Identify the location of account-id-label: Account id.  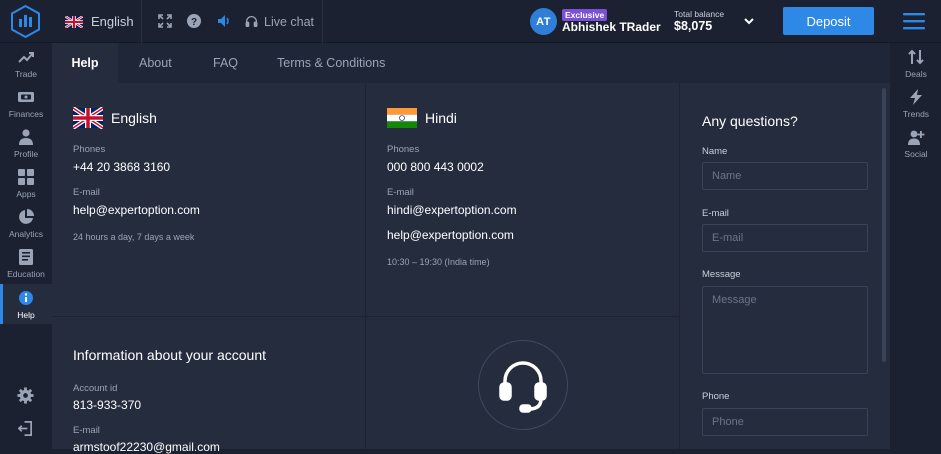
(95, 388).